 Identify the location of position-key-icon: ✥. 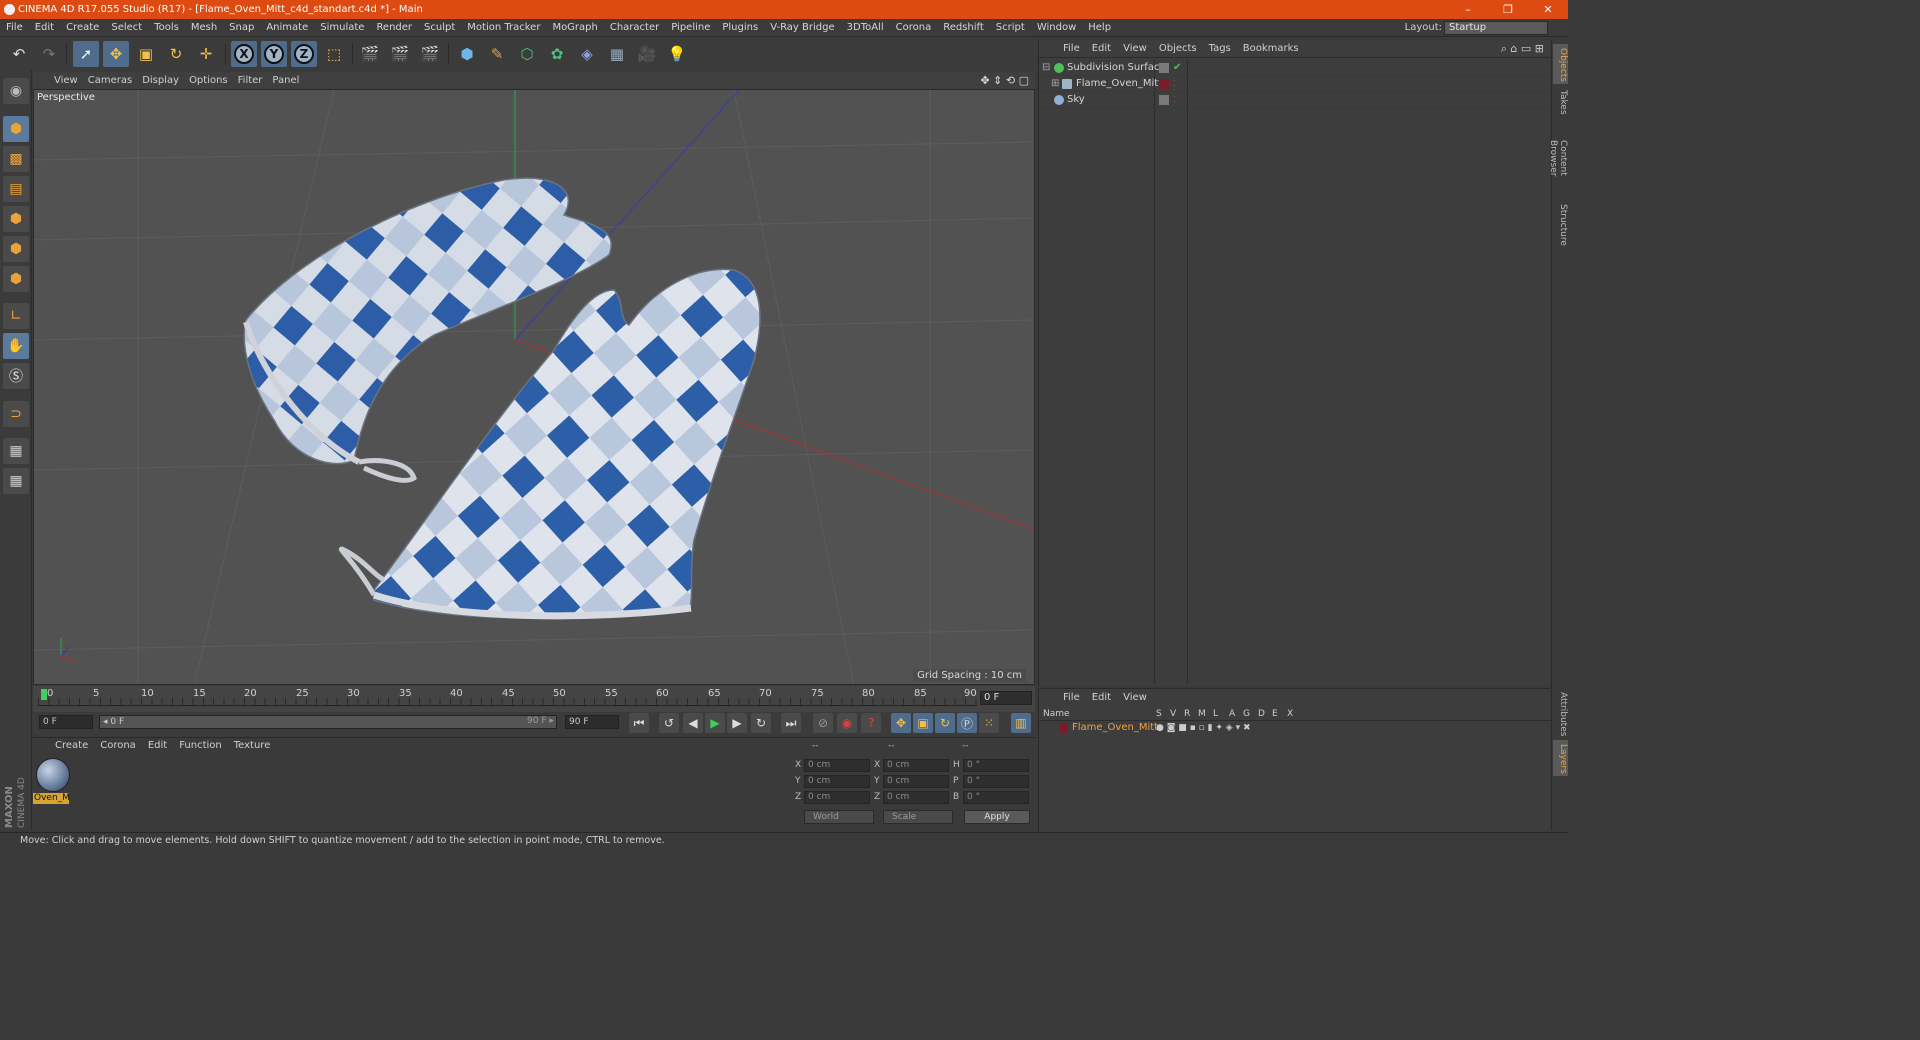
(901, 723).